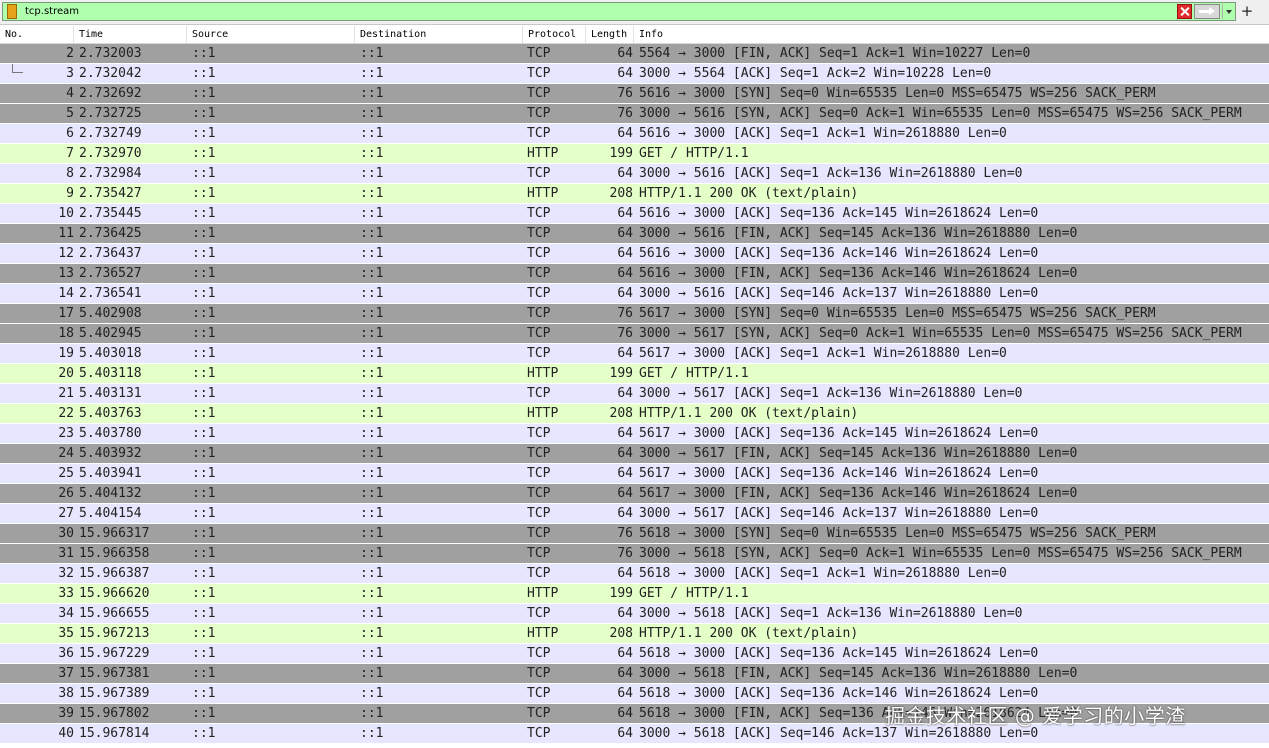 This screenshot has width=1269, height=748. What do you see at coordinates (110, 53) in the screenshot?
I see `packet-time: 2.732003` at bounding box center [110, 53].